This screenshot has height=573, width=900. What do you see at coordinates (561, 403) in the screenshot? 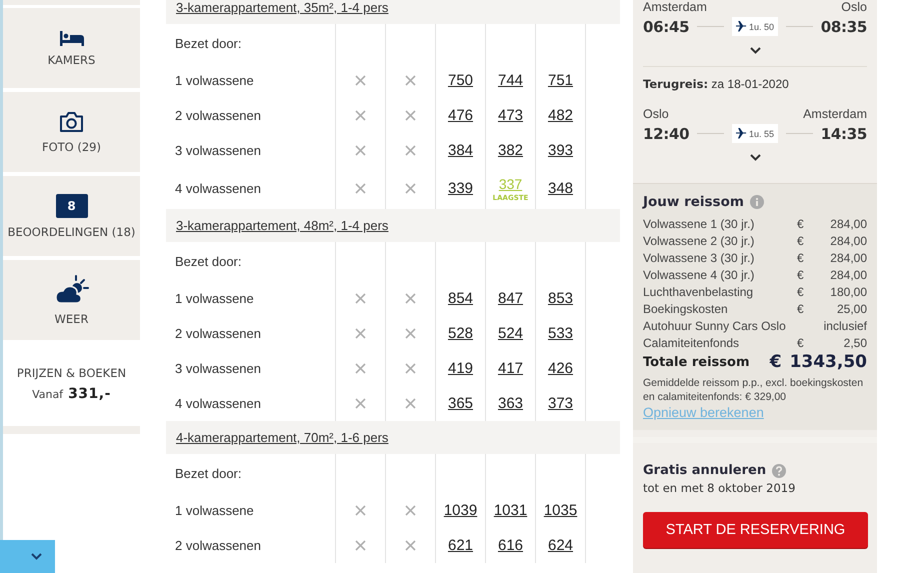
I see `price-link: 373` at bounding box center [561, 403].